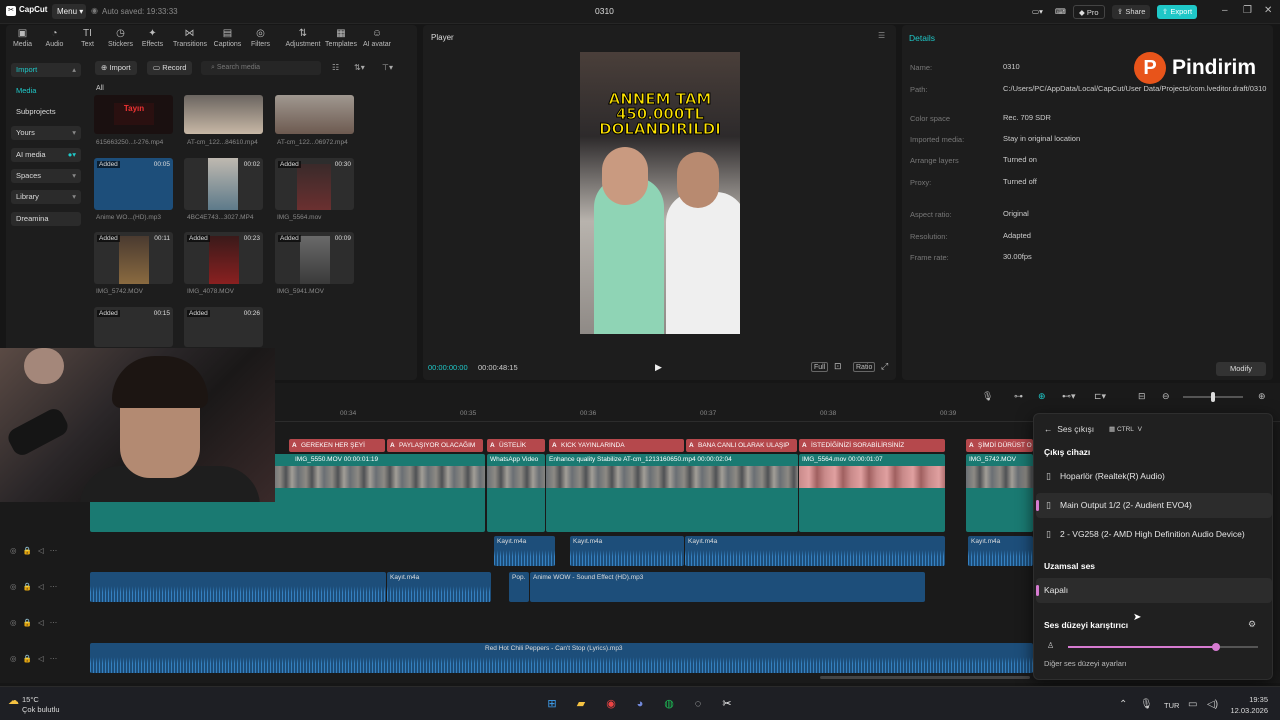 This screenshot has width=1280, height=720. What do you see at coordinates (669, 704) in the screenshot?
I see `spotify-icon: ◍` at bounding box center [669, 704].